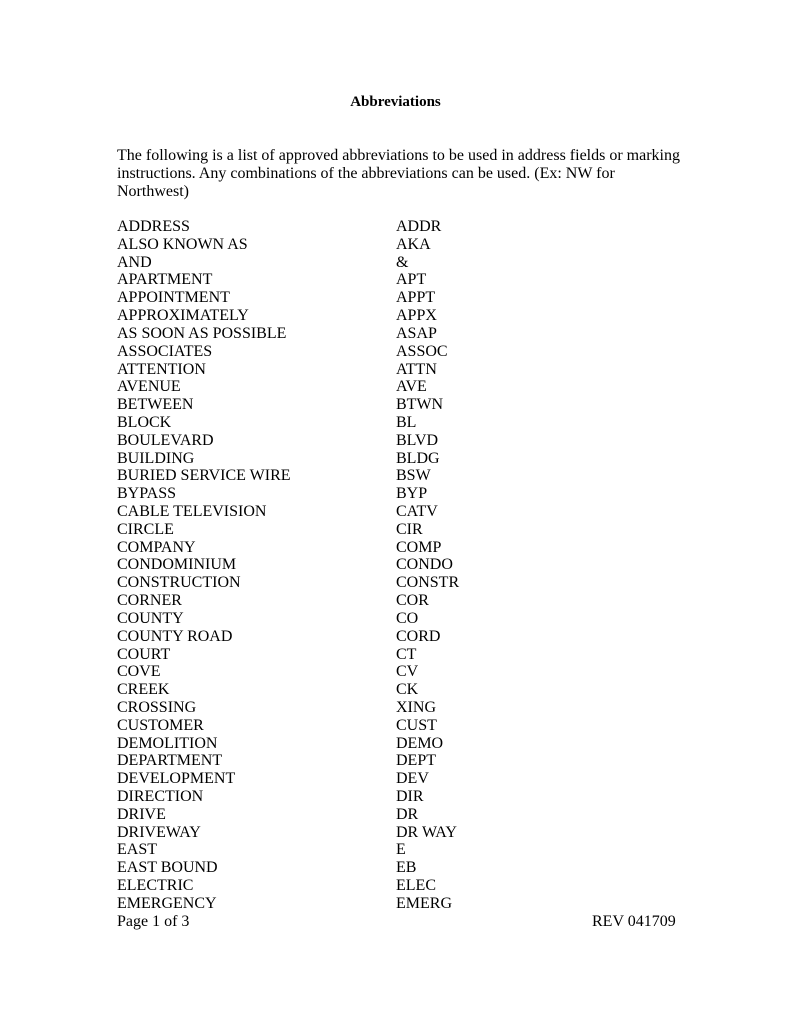 The height and width of the screenshot is (1024, 791). Describe the element at coordinates (420, 405) in the screenshot. I see `abbreviation: BTWN` at that location.